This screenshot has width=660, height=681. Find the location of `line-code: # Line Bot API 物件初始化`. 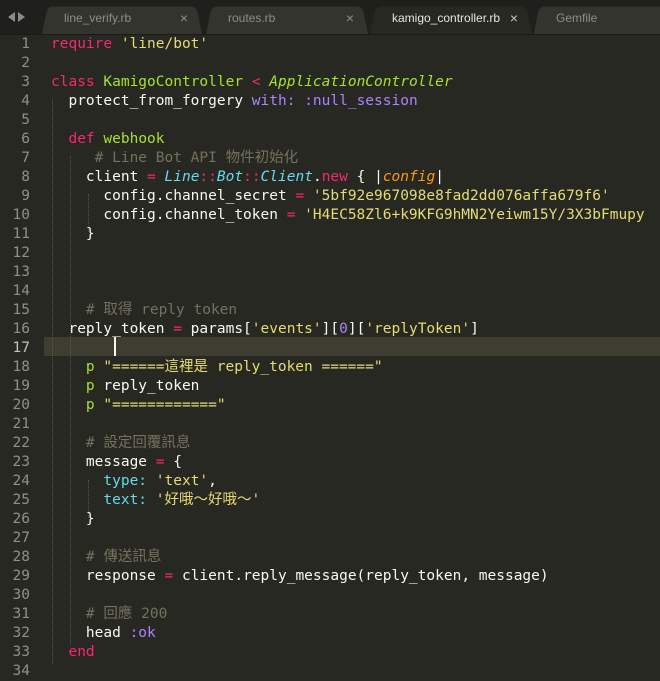

line-code: # Line Bot API 物件初始化 is located at coordinates (174, 158).